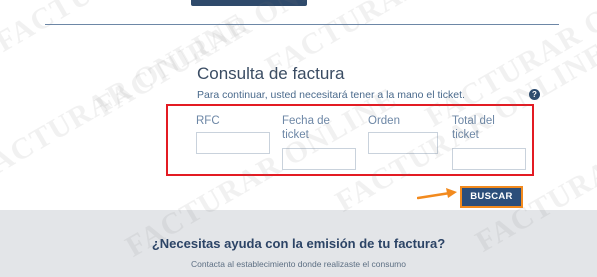  What do you see at coordinates (306, 128) in the screenshot?
I see `fecha-label: Fecha de ticket` at bounding box center [306, 128].